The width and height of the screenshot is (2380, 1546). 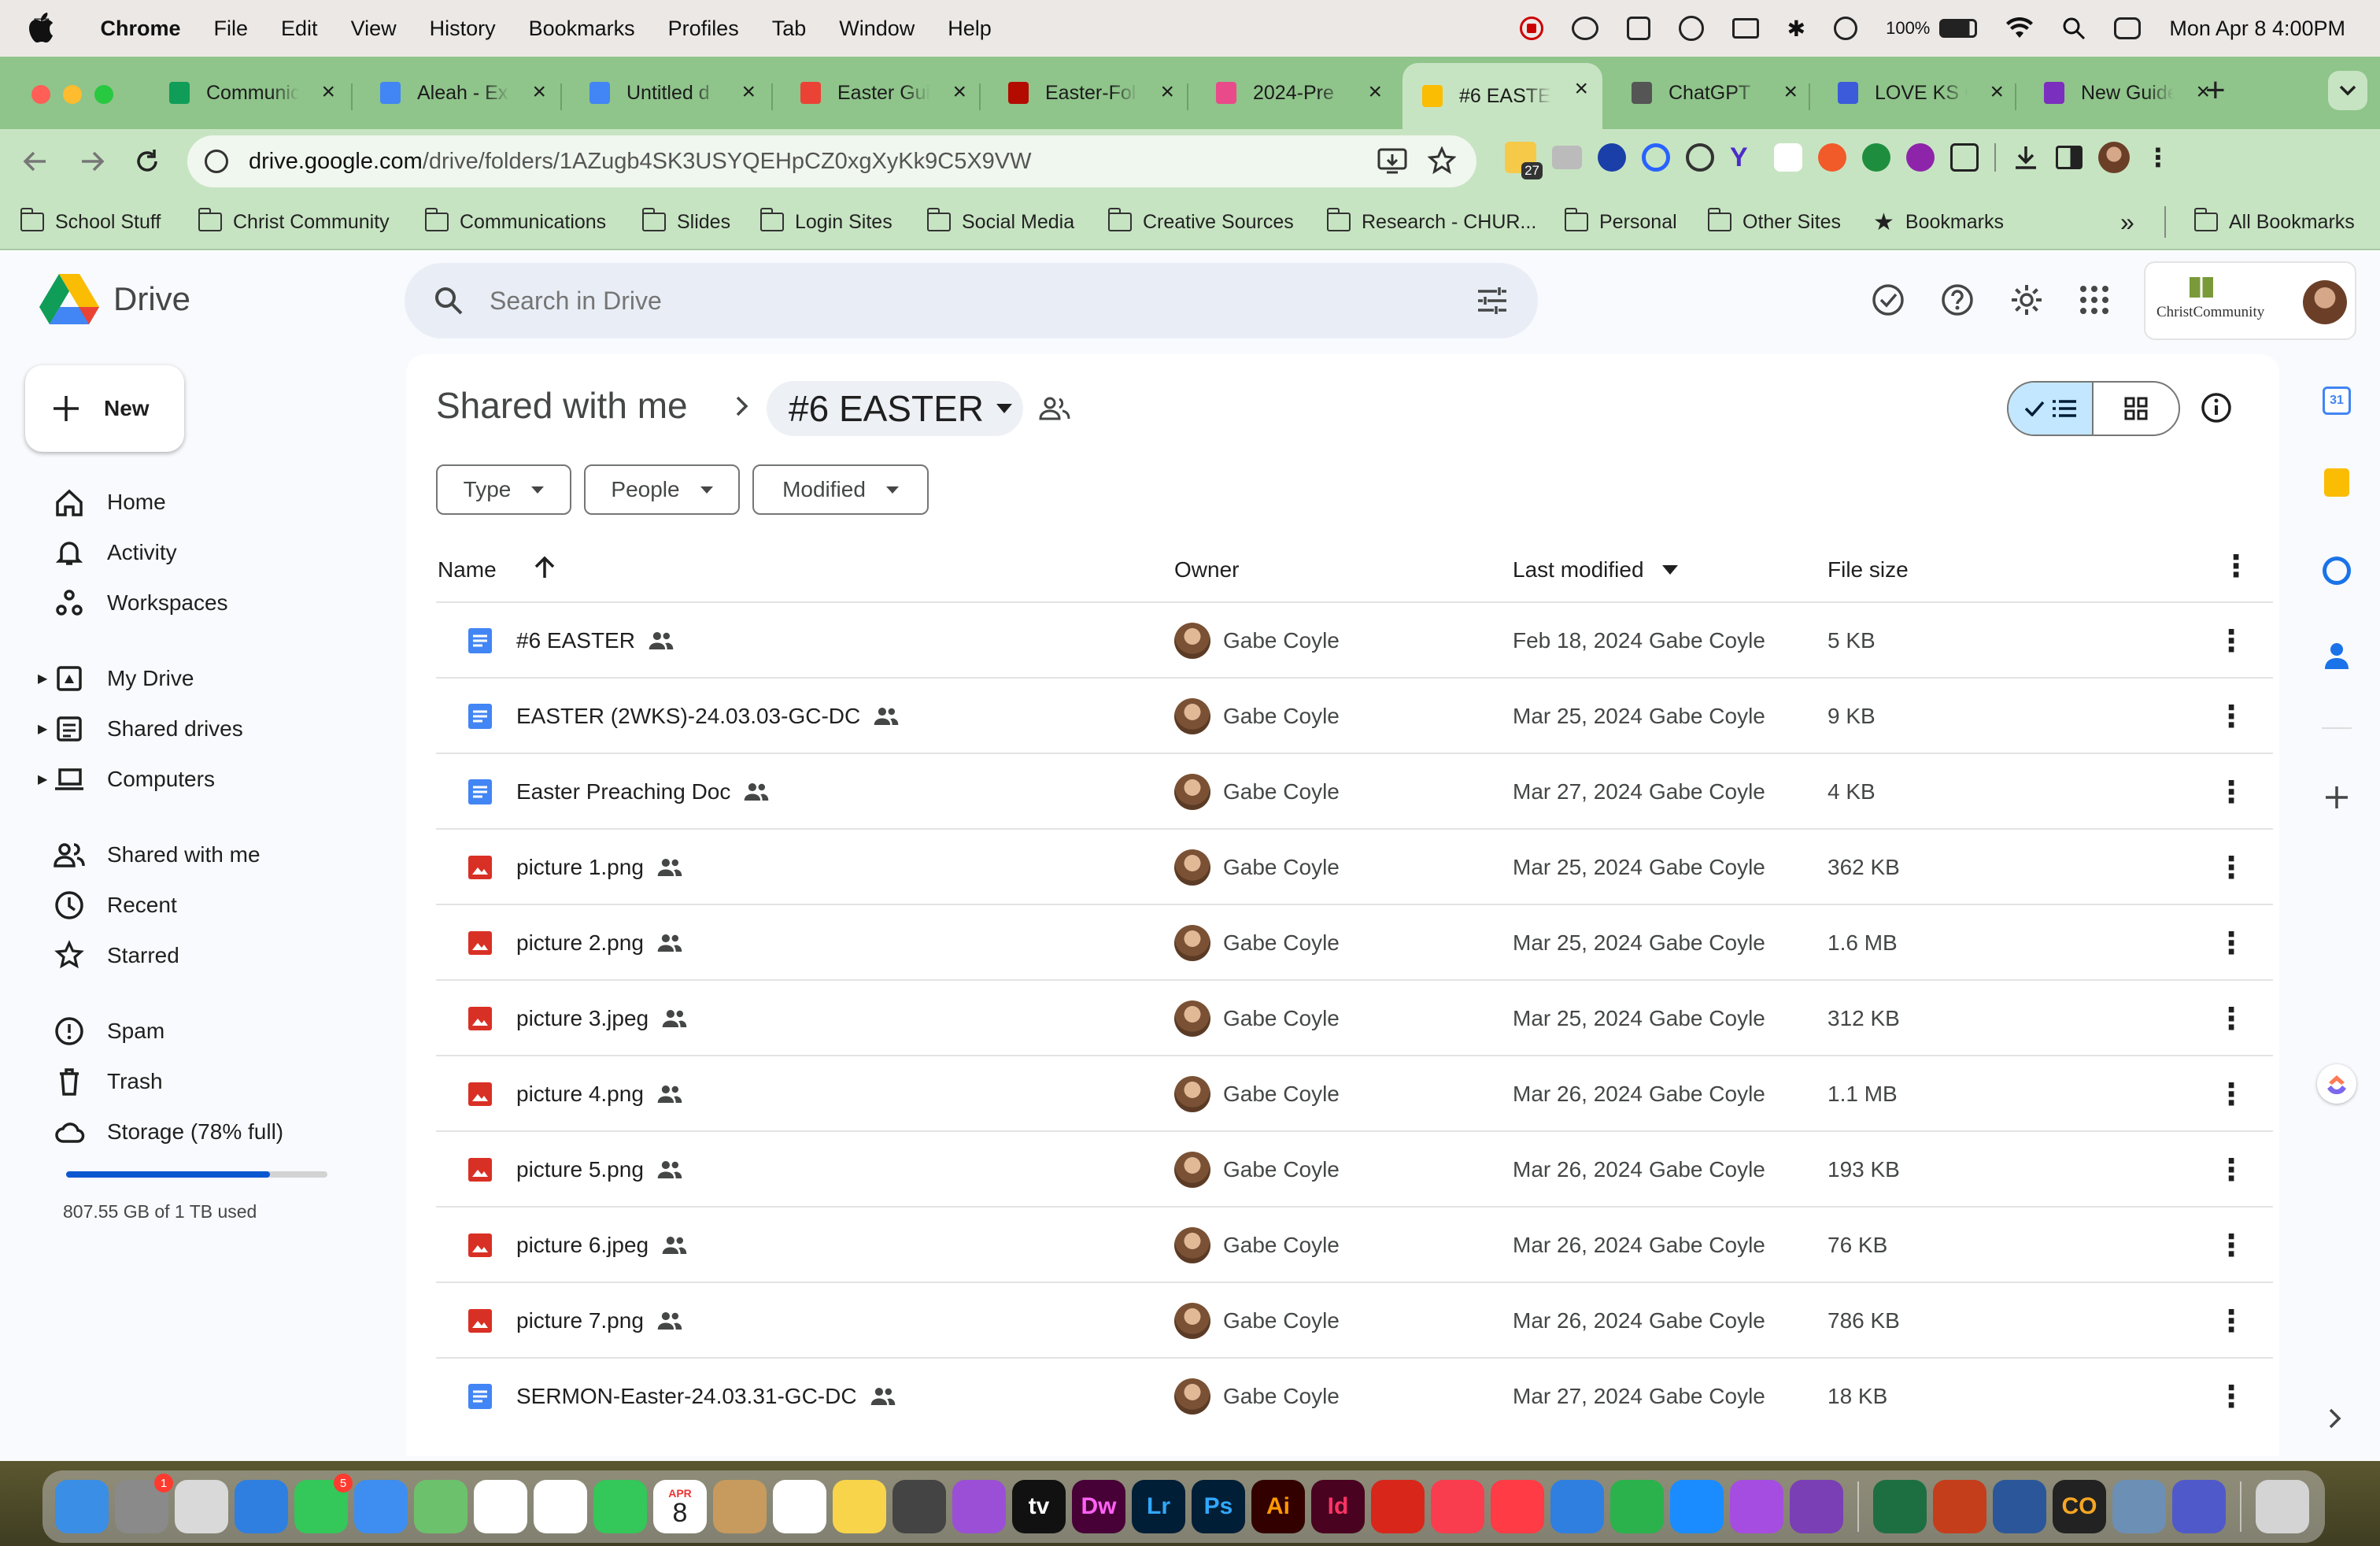 I want to click on folder-title-dropdown: #6 EASTER, so click(x=895, y=408).